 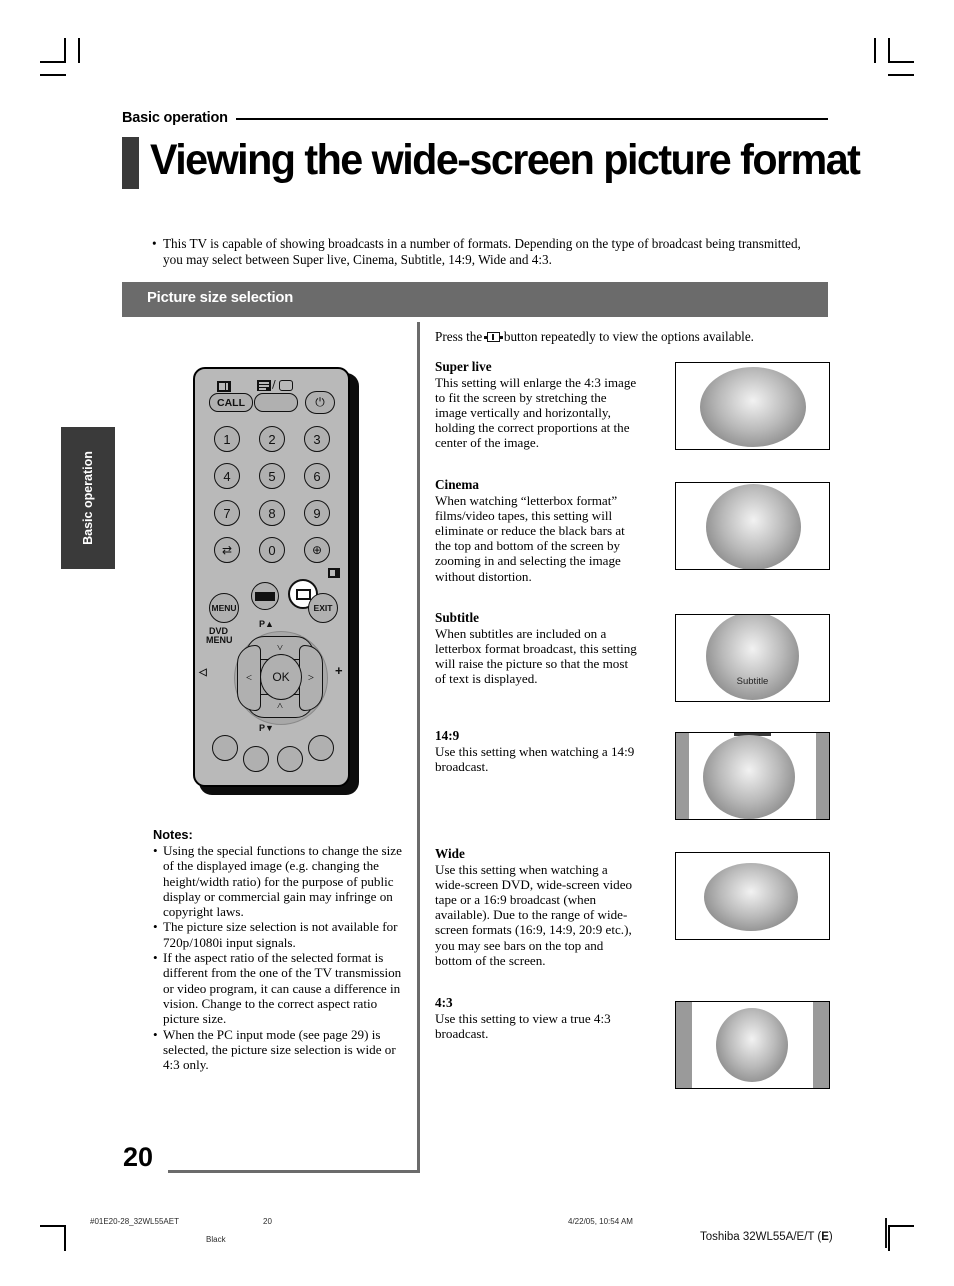 I want to click on picture-size-icon-divider, so click(x=493, y=337).